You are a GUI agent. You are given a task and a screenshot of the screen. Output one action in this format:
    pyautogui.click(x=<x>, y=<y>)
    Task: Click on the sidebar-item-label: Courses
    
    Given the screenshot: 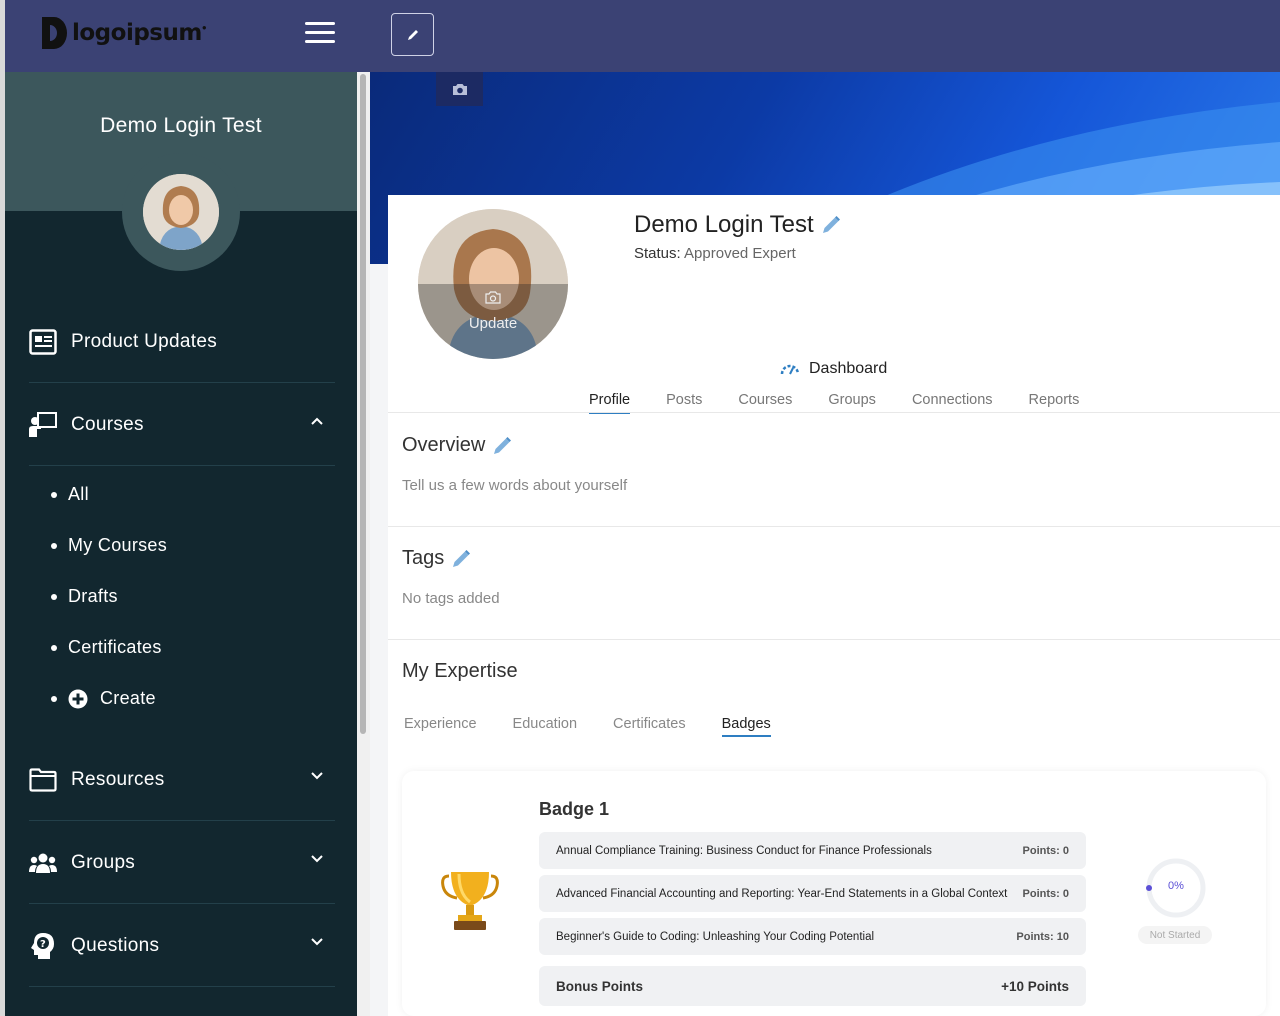 What is the action you would take?
    pyautogui.click(x=107, y=424)
    